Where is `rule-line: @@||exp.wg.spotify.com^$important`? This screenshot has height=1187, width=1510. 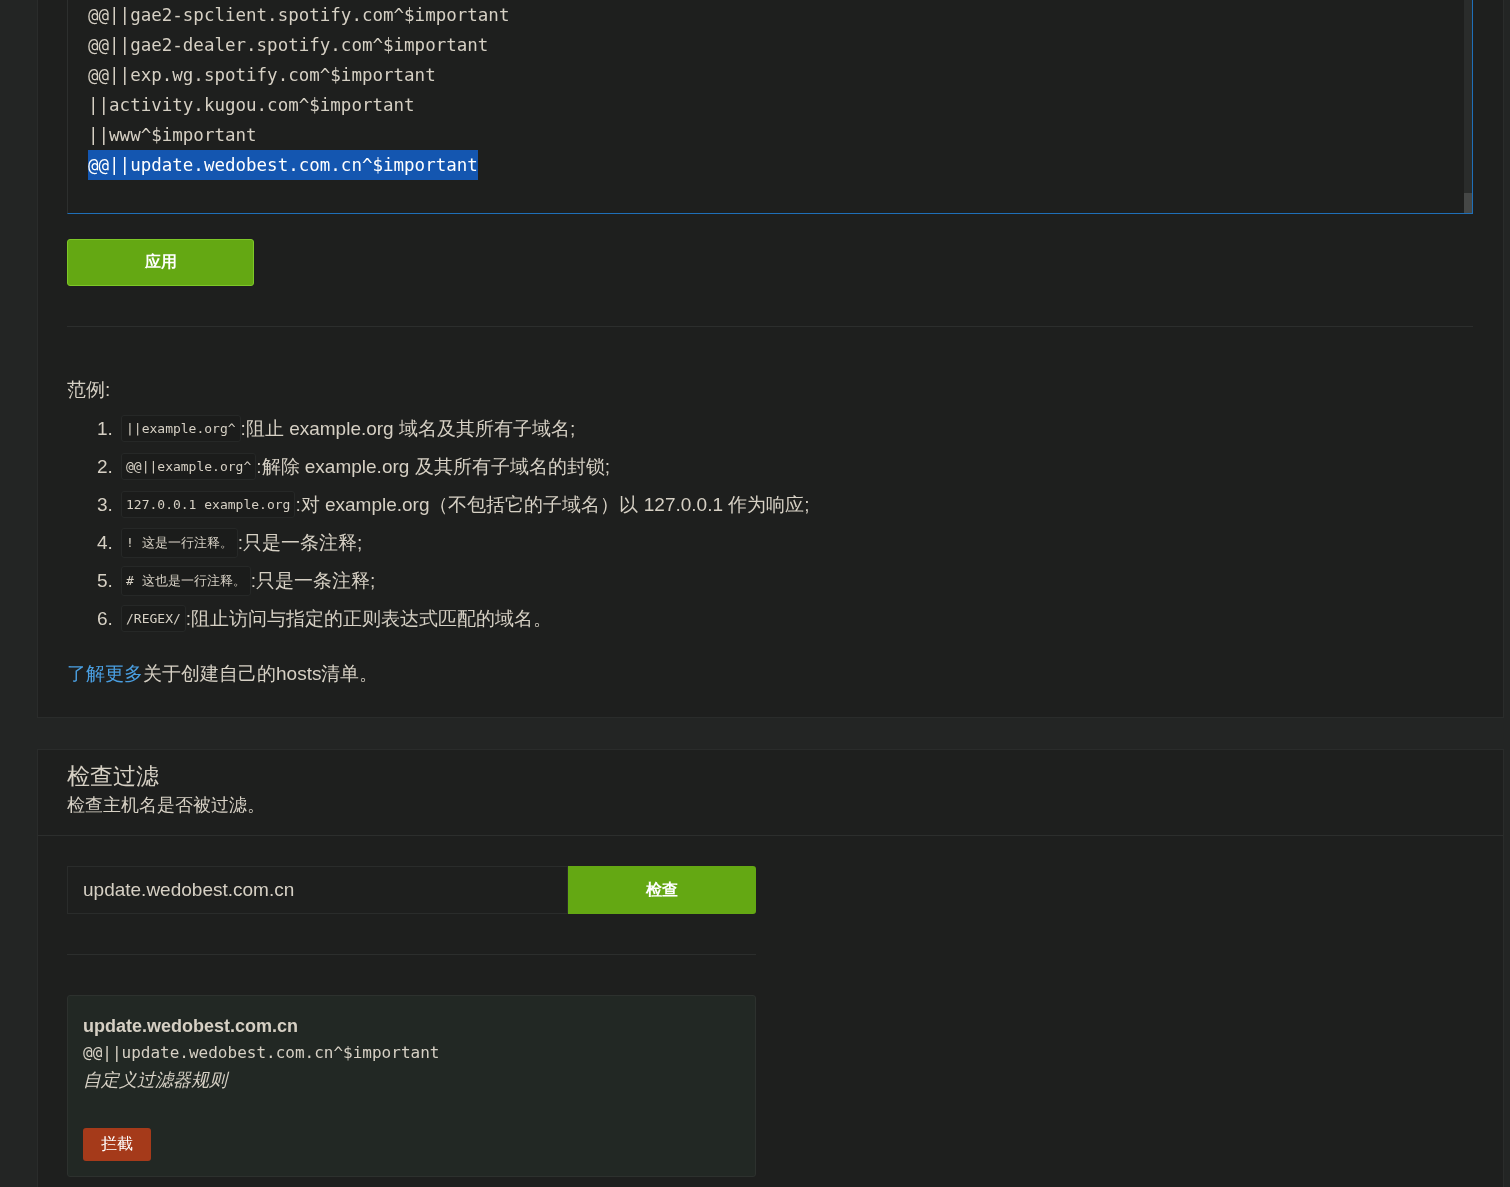
rule-line: @@||exp.wg.spotify.com^$important is located at coordinates (262, 75).